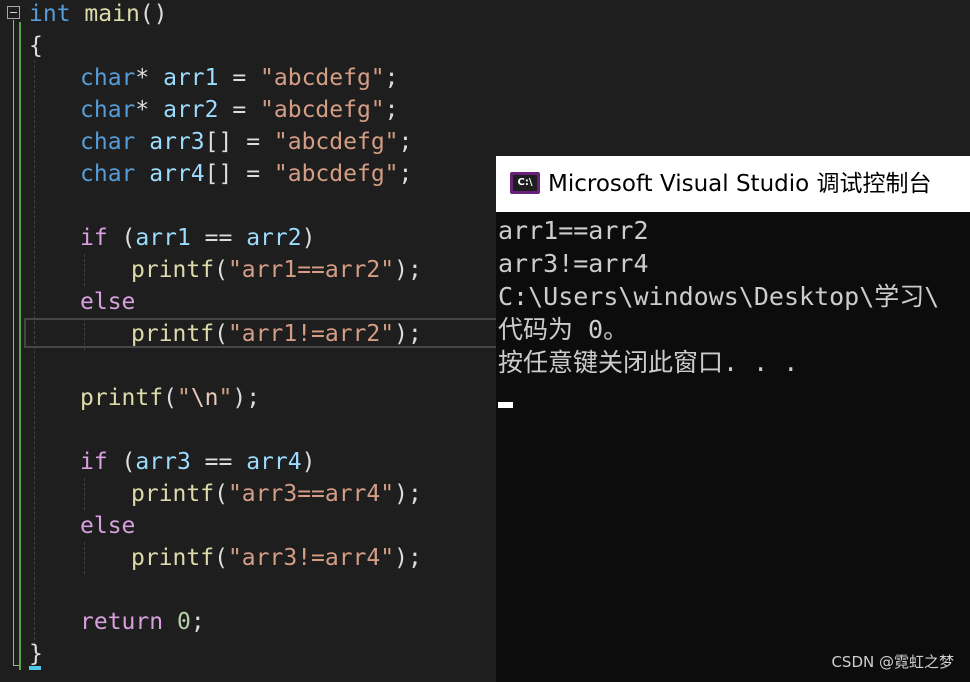  What do you see at coordinates (153, 14) in the screenshot?
I see `punctuation: ()` at bounding box center [153, 14].